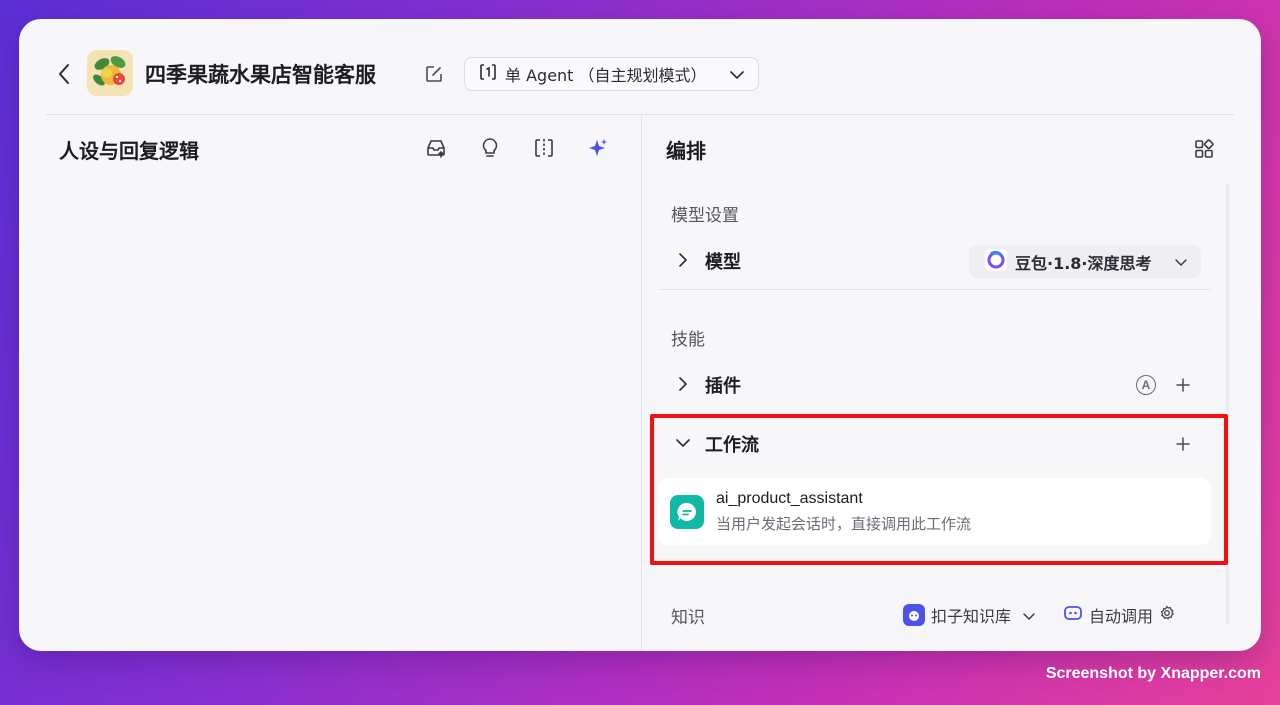  What do you see at coordinates (488, 74) in the screenshot?
I see `agent-mode-icon` at bounding box center [488, 74].